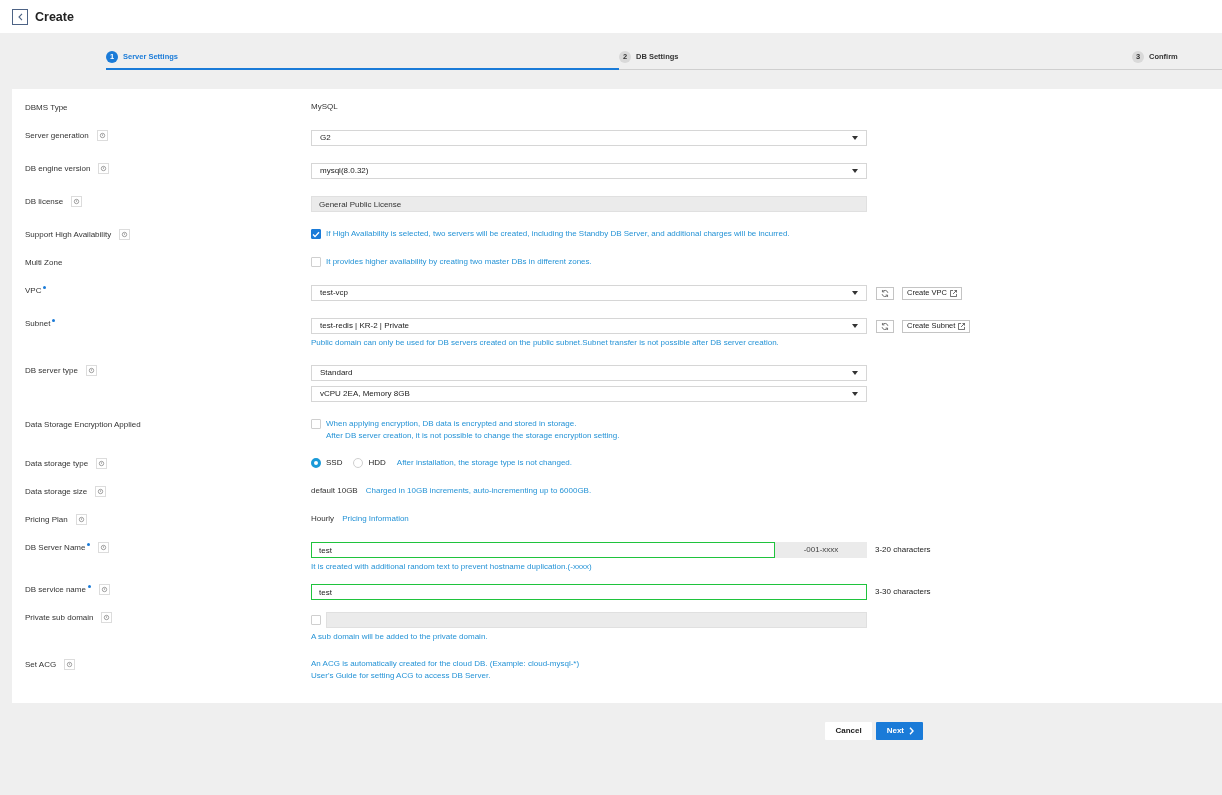  I want to click on cancel-button: Cancel, so click(848, 731).